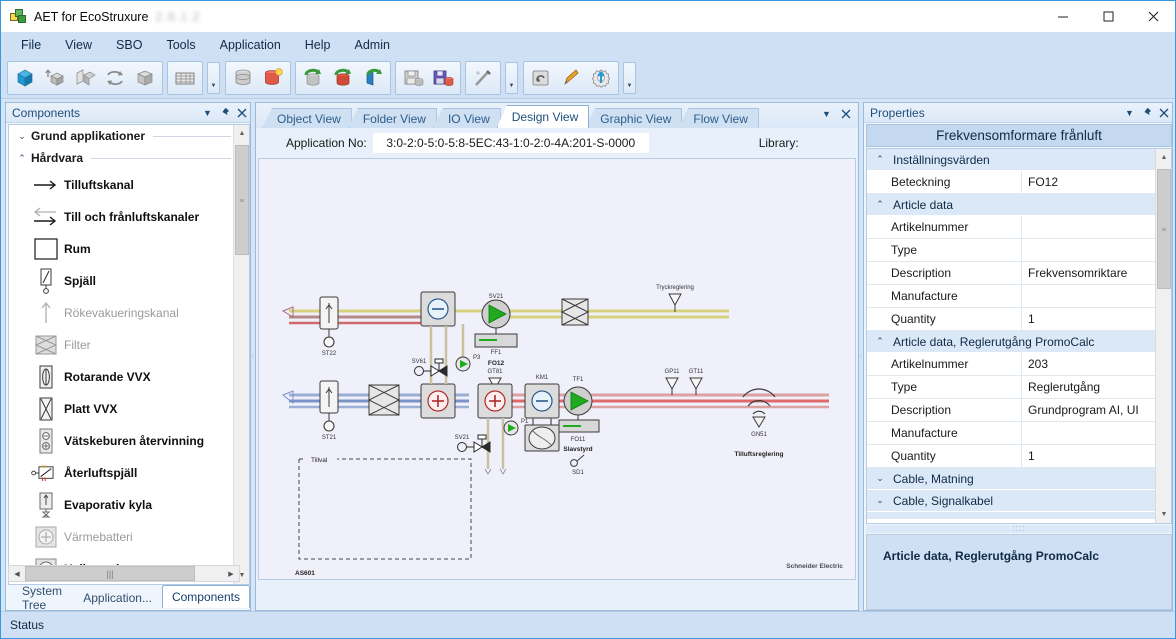 The height and width of the screenshot is (639, 1176). I want to click on upload-object-button, so click(55, 78).